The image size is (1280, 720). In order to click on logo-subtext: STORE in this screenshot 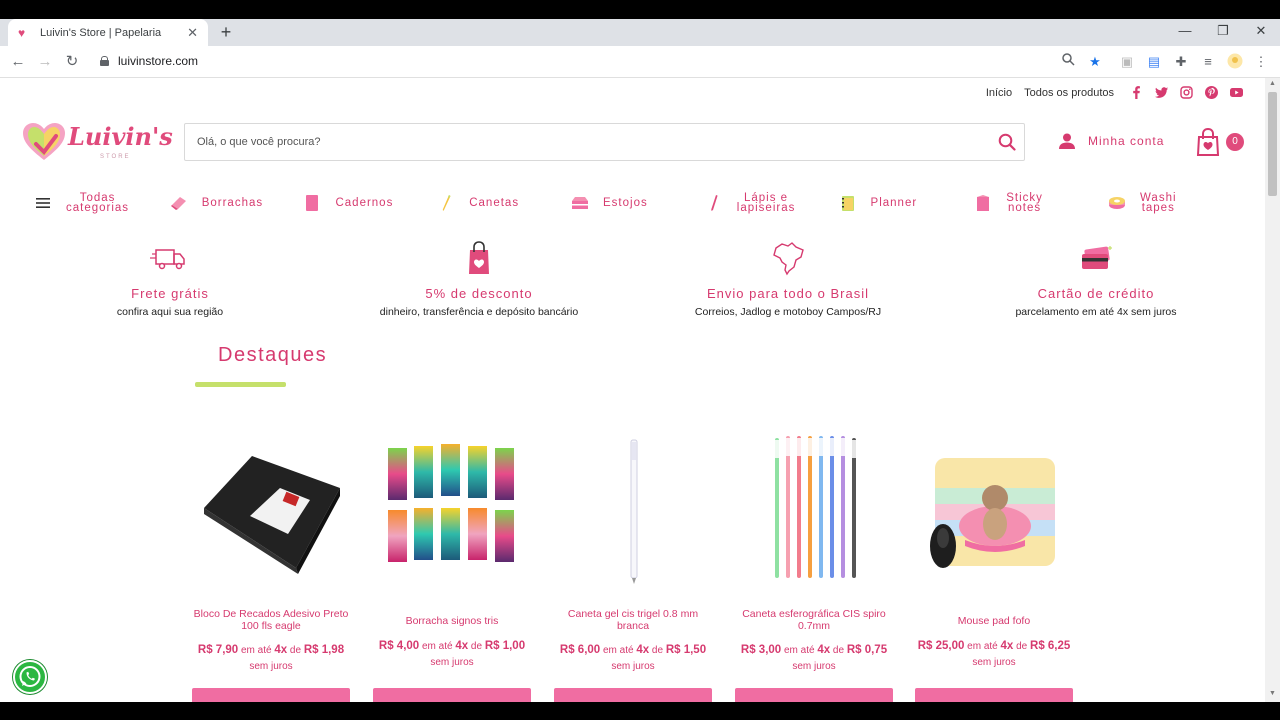, I will do `click(115, 157)`.